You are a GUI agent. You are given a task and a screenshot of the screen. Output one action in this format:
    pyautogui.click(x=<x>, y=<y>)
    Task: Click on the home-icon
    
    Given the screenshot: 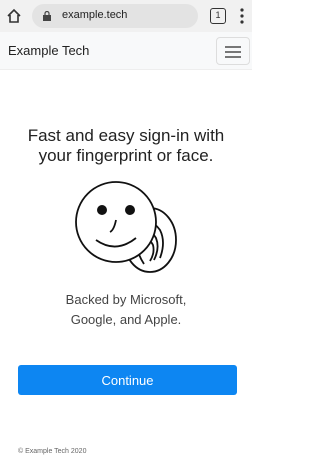 What is the action you would take?
    pyautogui.click(x=14, y=16)
    